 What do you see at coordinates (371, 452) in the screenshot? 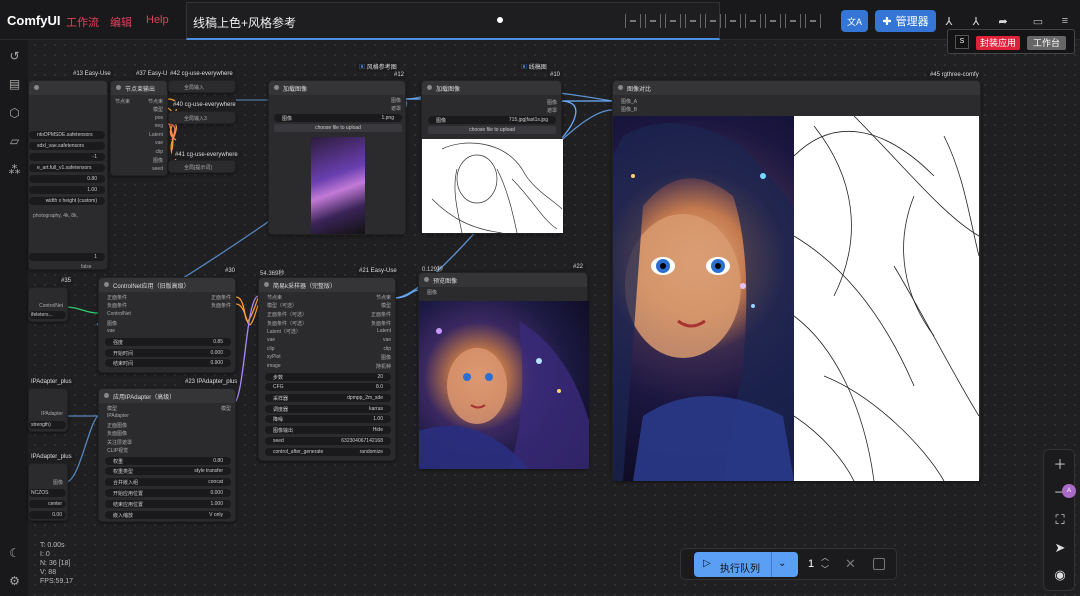
I see `control-after-generate-value: randomize` at bounding box center [371, 452].